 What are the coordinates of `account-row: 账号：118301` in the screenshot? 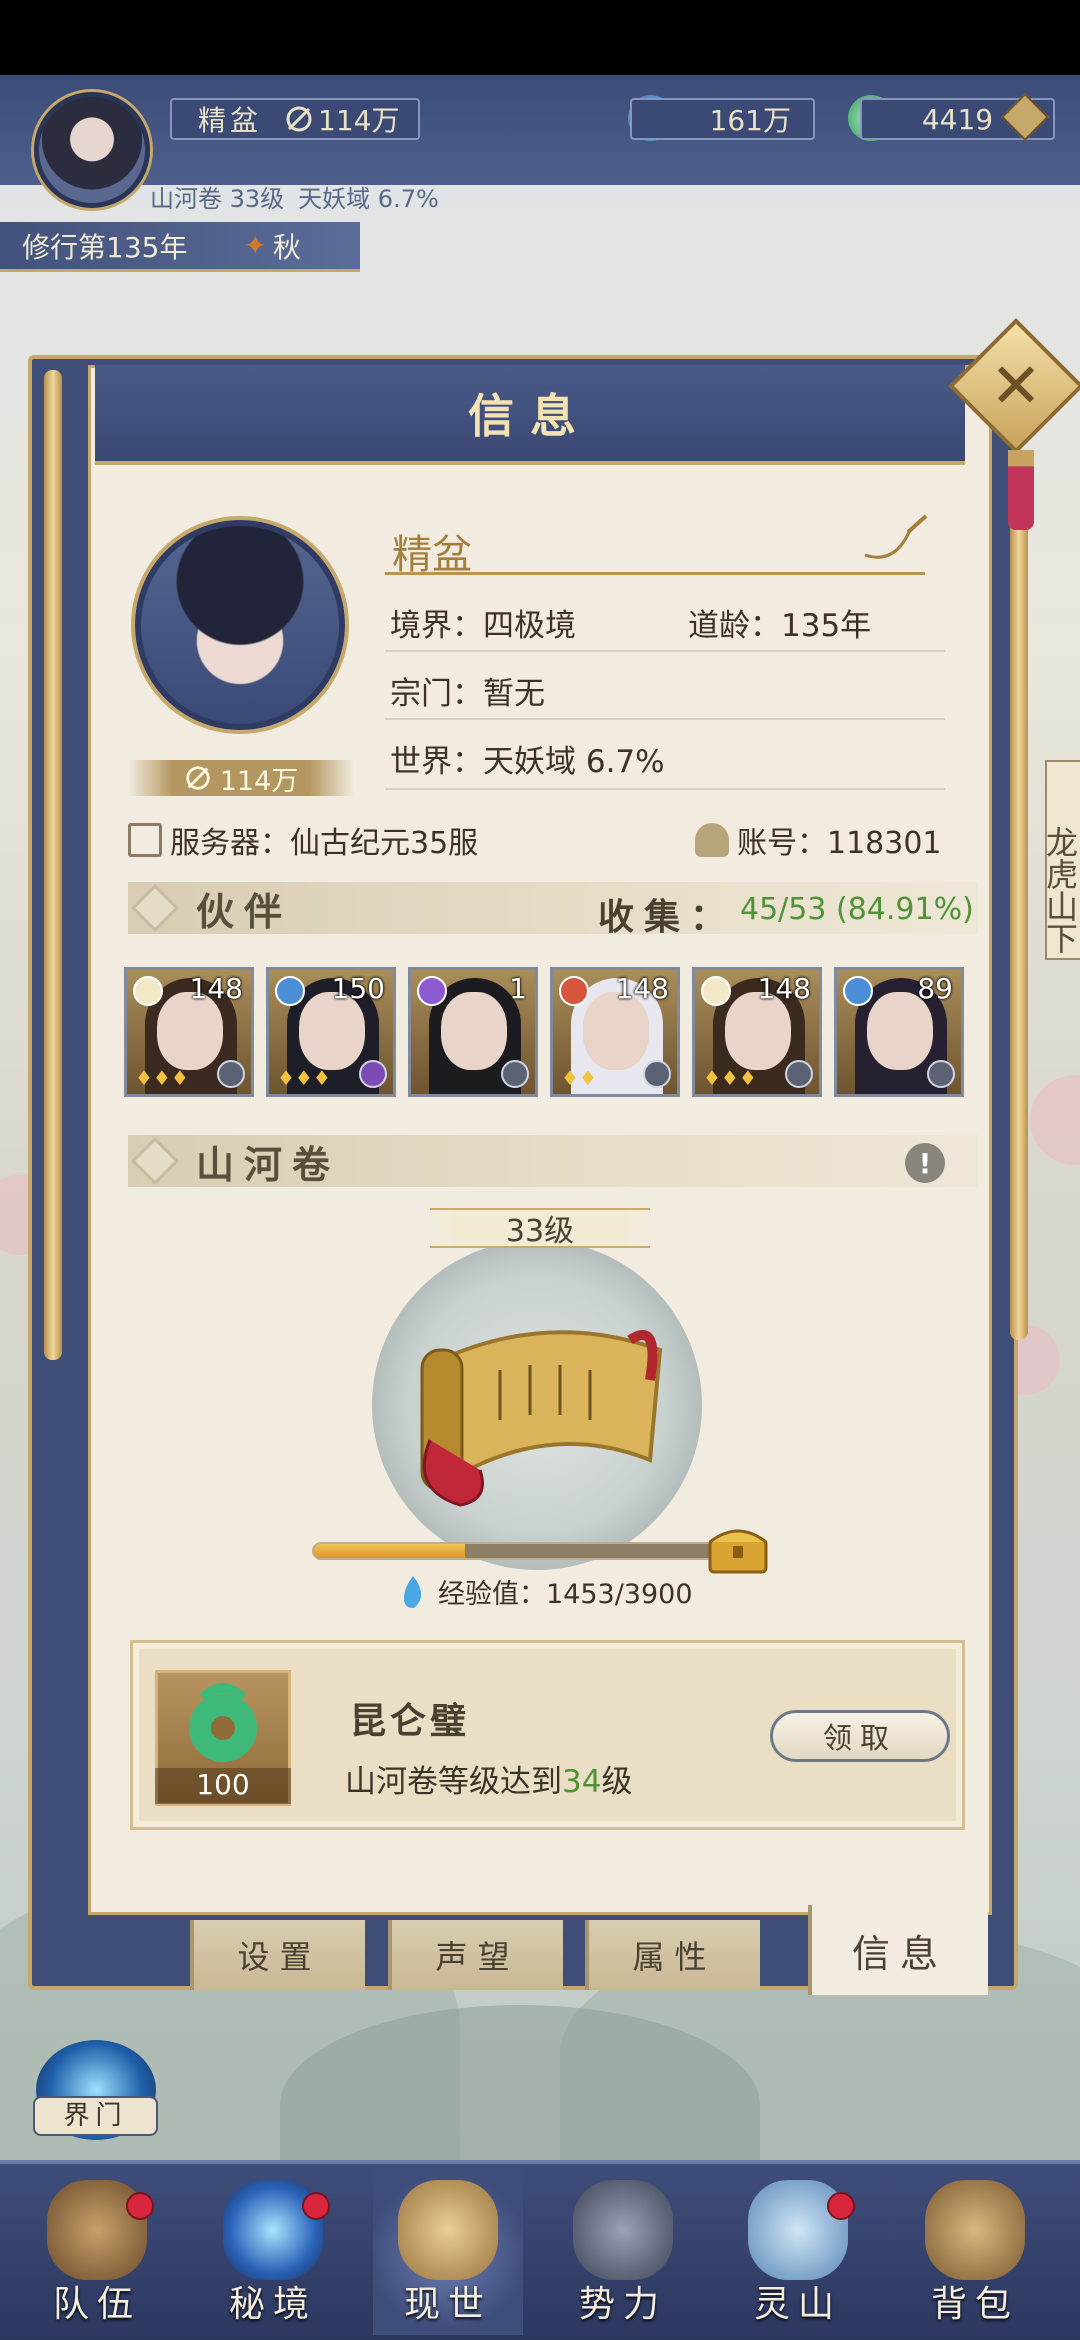 It's located at (818, 840).